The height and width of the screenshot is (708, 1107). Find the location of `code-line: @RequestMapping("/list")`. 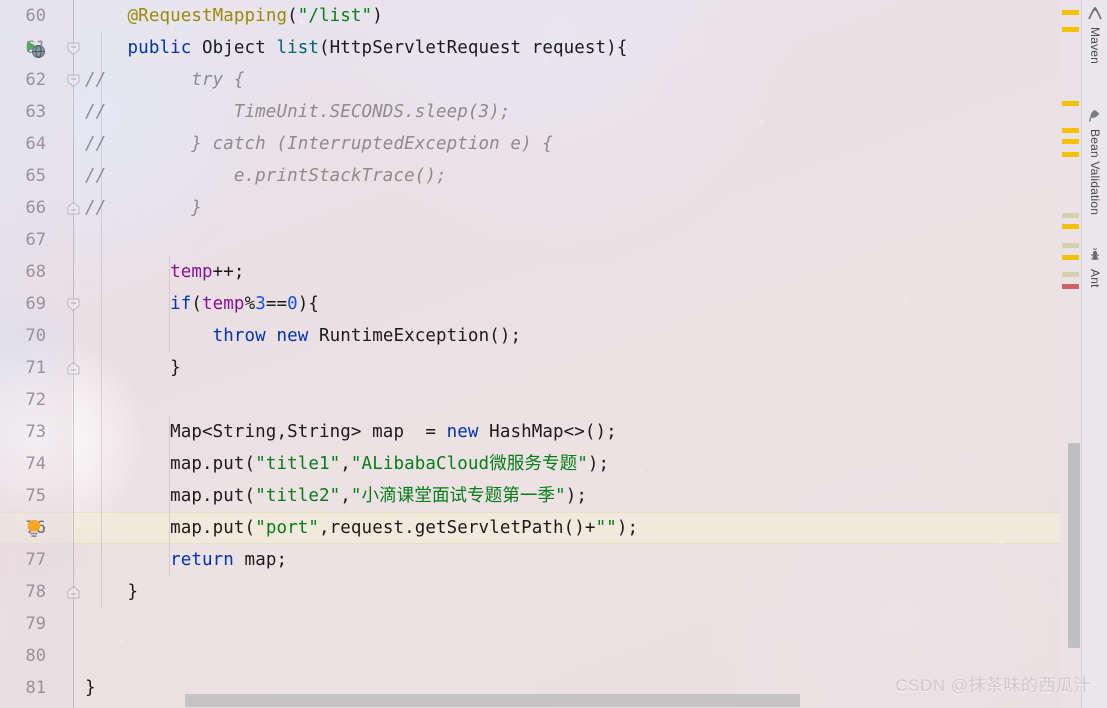

code-line: @RequestMapping("/list") is located at coordinates (572, 16).